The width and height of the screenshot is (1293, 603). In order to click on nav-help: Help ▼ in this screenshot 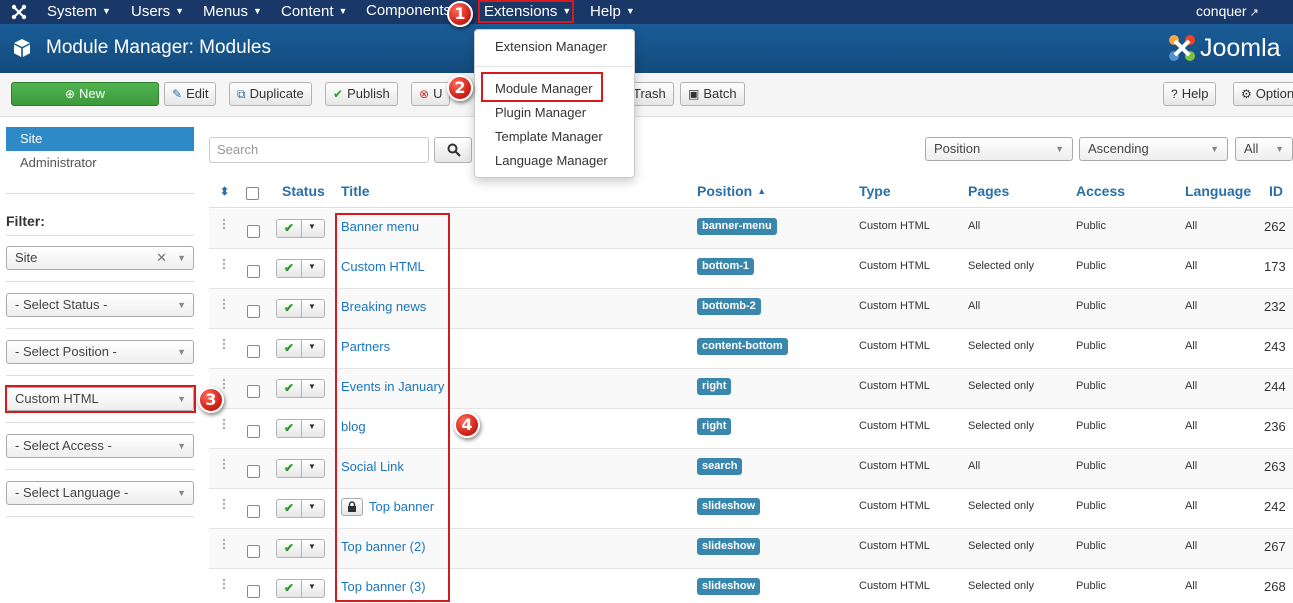, I will do `click(612, 12)`.